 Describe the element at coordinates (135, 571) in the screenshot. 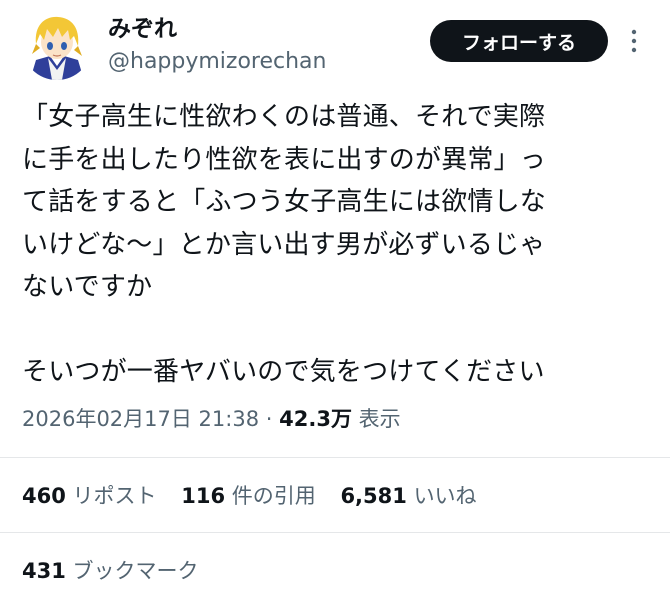

I see `bookmarks-label: ブックマーク` at that location.